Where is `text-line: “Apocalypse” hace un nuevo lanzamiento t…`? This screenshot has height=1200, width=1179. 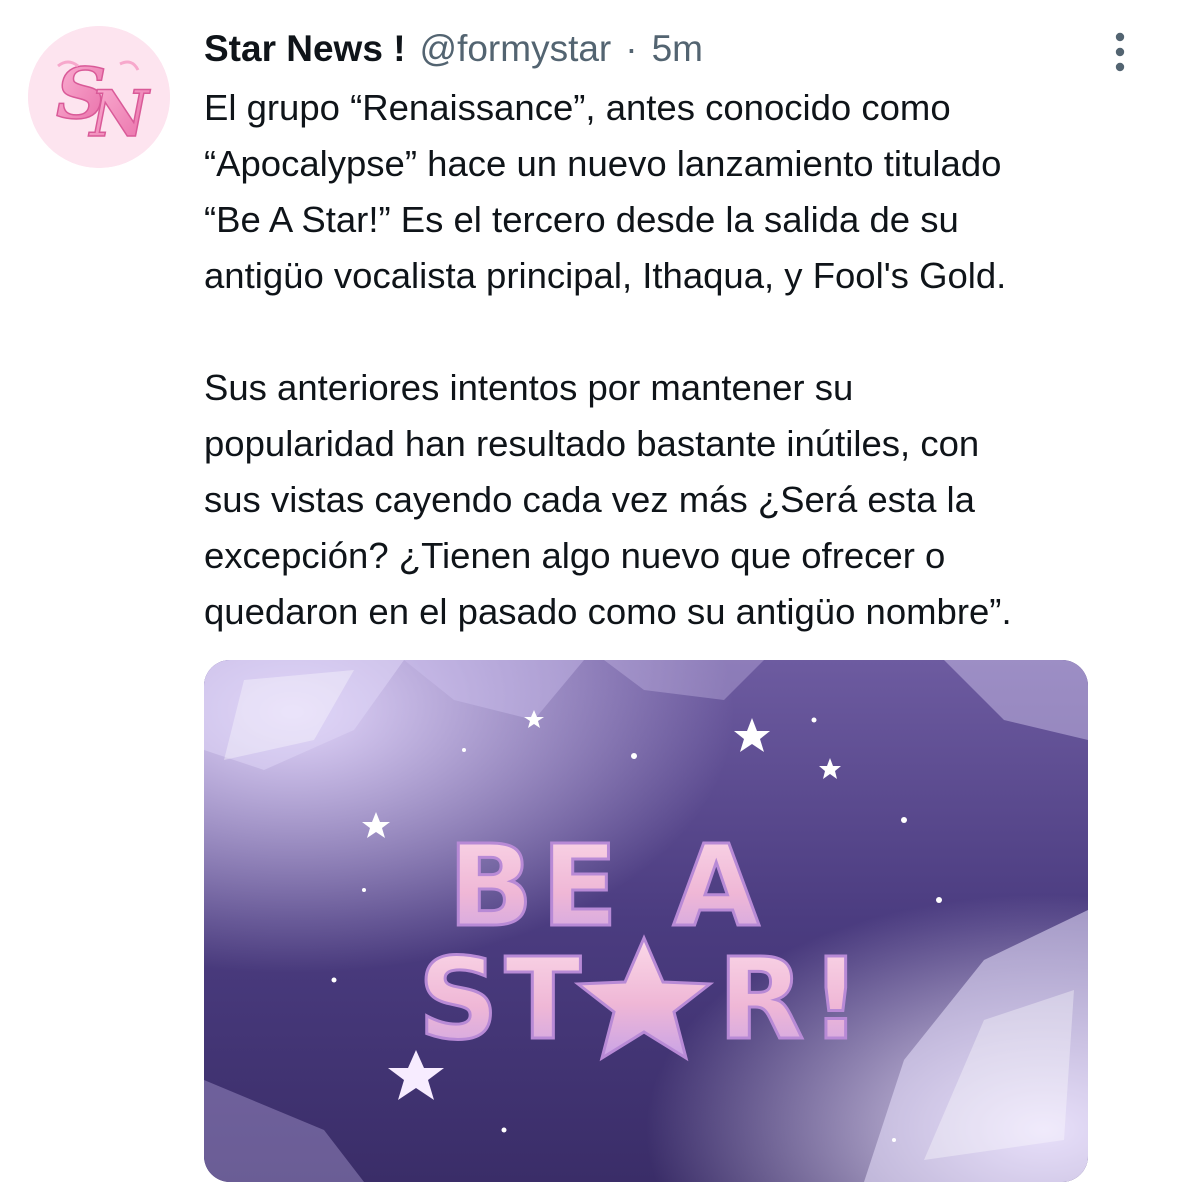 text-line: “Apocalypse” hace un nuevo lanzamiento t… is located at coordinates (603, 163).